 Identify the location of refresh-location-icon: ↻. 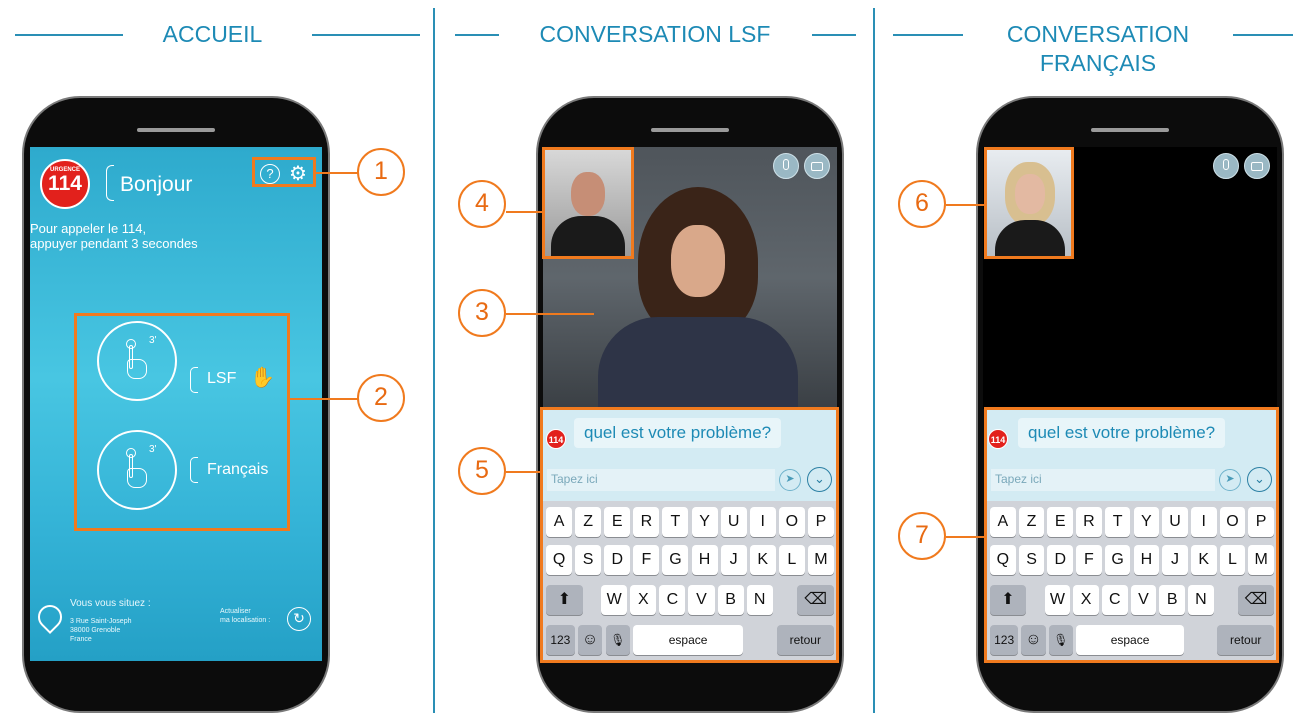
(299, 619).